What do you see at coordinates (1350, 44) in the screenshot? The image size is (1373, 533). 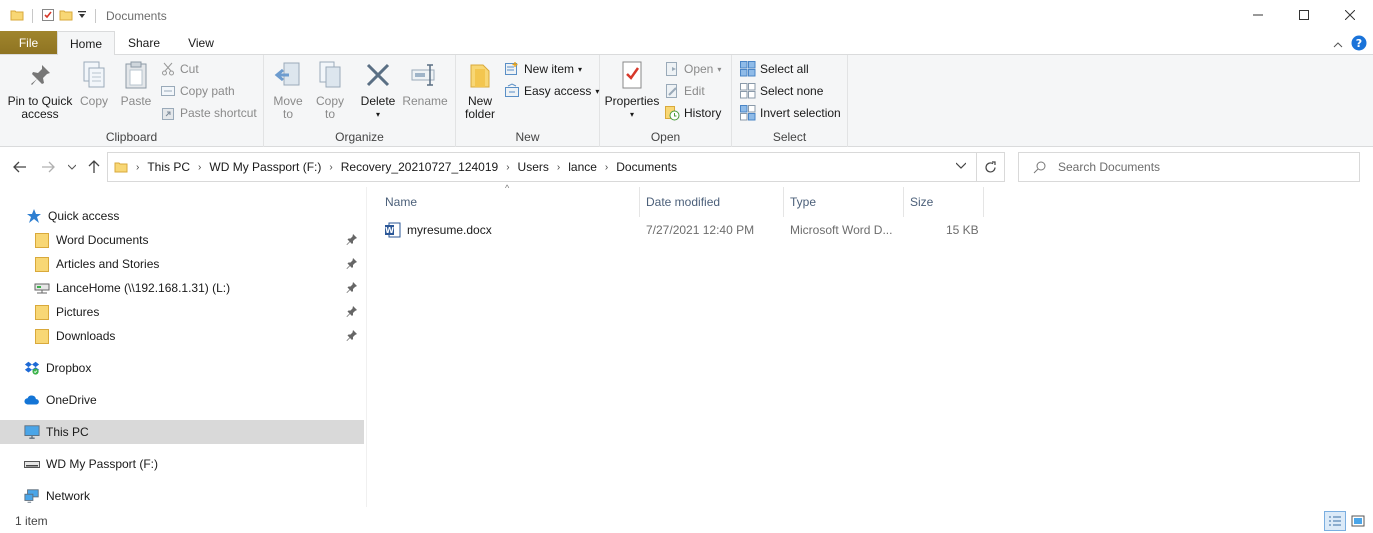 I see `ribbon-right-controls: ?` at bounding box center [1350, 44].